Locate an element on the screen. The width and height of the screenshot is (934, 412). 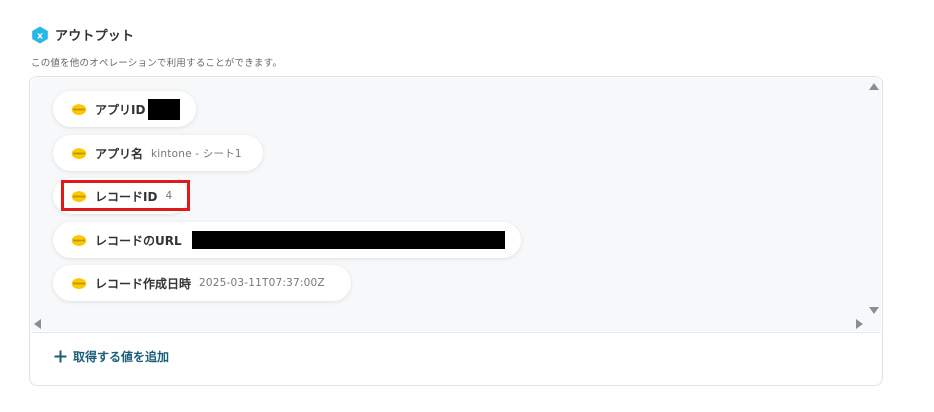
output-section-title: アウトプット is located at coordinates (95, 36).